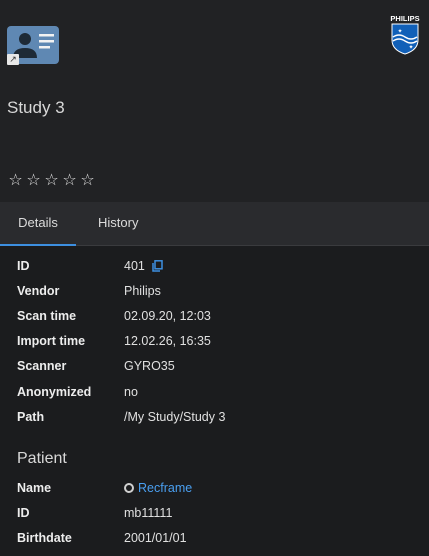 This screenshot has width=429, height=556. What do you see at coordinates (69, 179) in the screenshot?
I see `star-4-icon: ☆` at bounding box center [69, 179].